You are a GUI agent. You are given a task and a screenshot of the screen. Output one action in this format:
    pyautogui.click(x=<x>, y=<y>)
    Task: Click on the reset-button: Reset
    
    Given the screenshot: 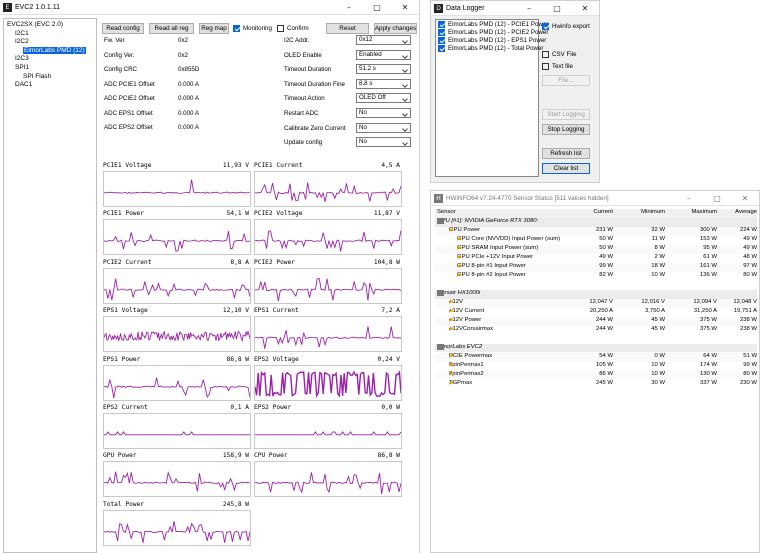 What is the action you would take?
    pyautogui.click(x=347, y=28)
    